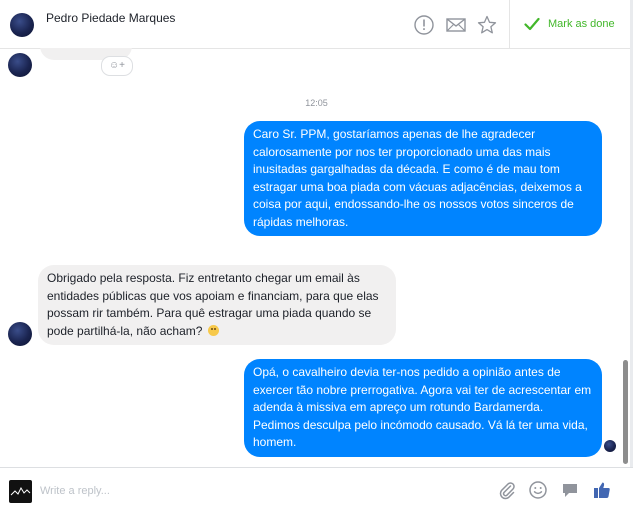 The height and width of the screenshot is (527, 633). I want to click on message-timestamp: 12:05, so click(316, 103).